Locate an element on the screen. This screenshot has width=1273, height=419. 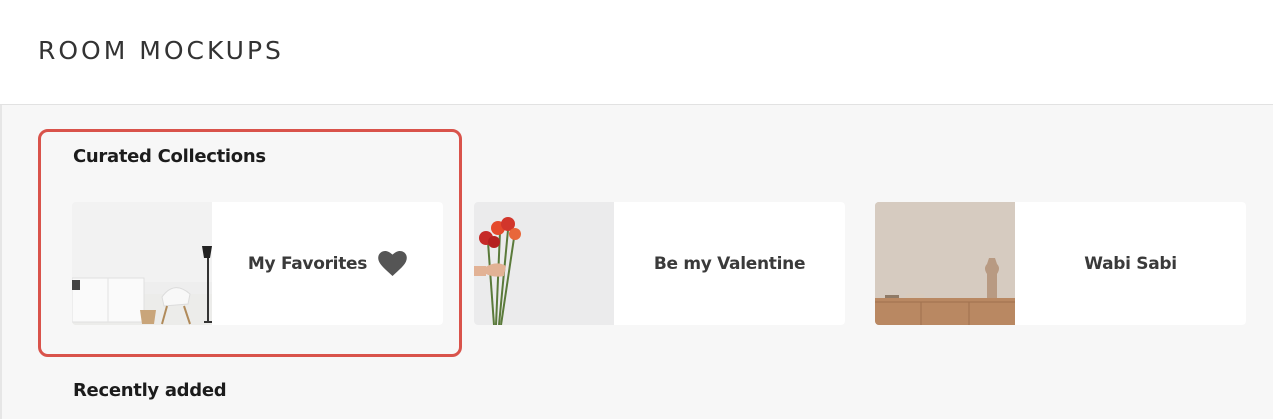
collection-label-be-my-valentine: Be my Valentine is located at coordinates (729, 263).